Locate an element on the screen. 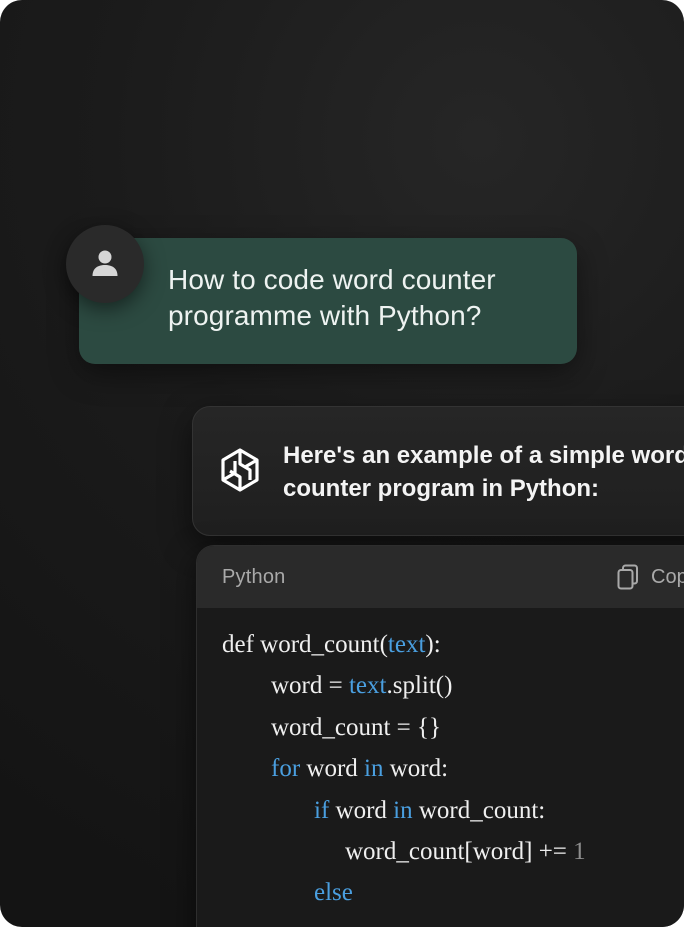 Image resolution: width=684 pixels, height=927 pixels. code-keyword: else is located at coordinates (333, 893).